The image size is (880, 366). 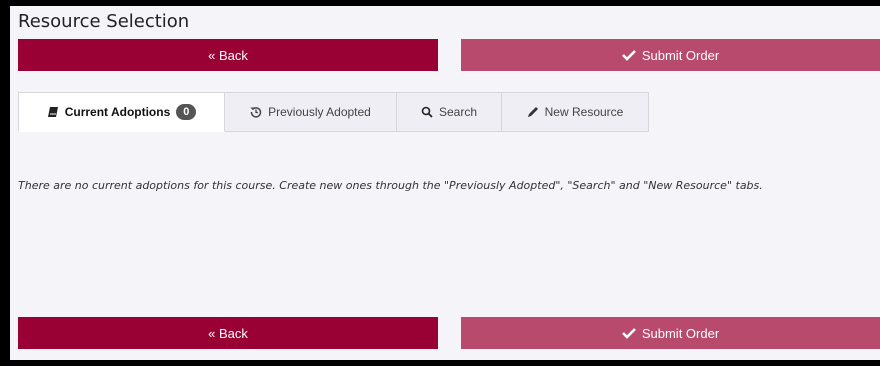 I want to click on tab-label: Search, so click(x=458, y=112).